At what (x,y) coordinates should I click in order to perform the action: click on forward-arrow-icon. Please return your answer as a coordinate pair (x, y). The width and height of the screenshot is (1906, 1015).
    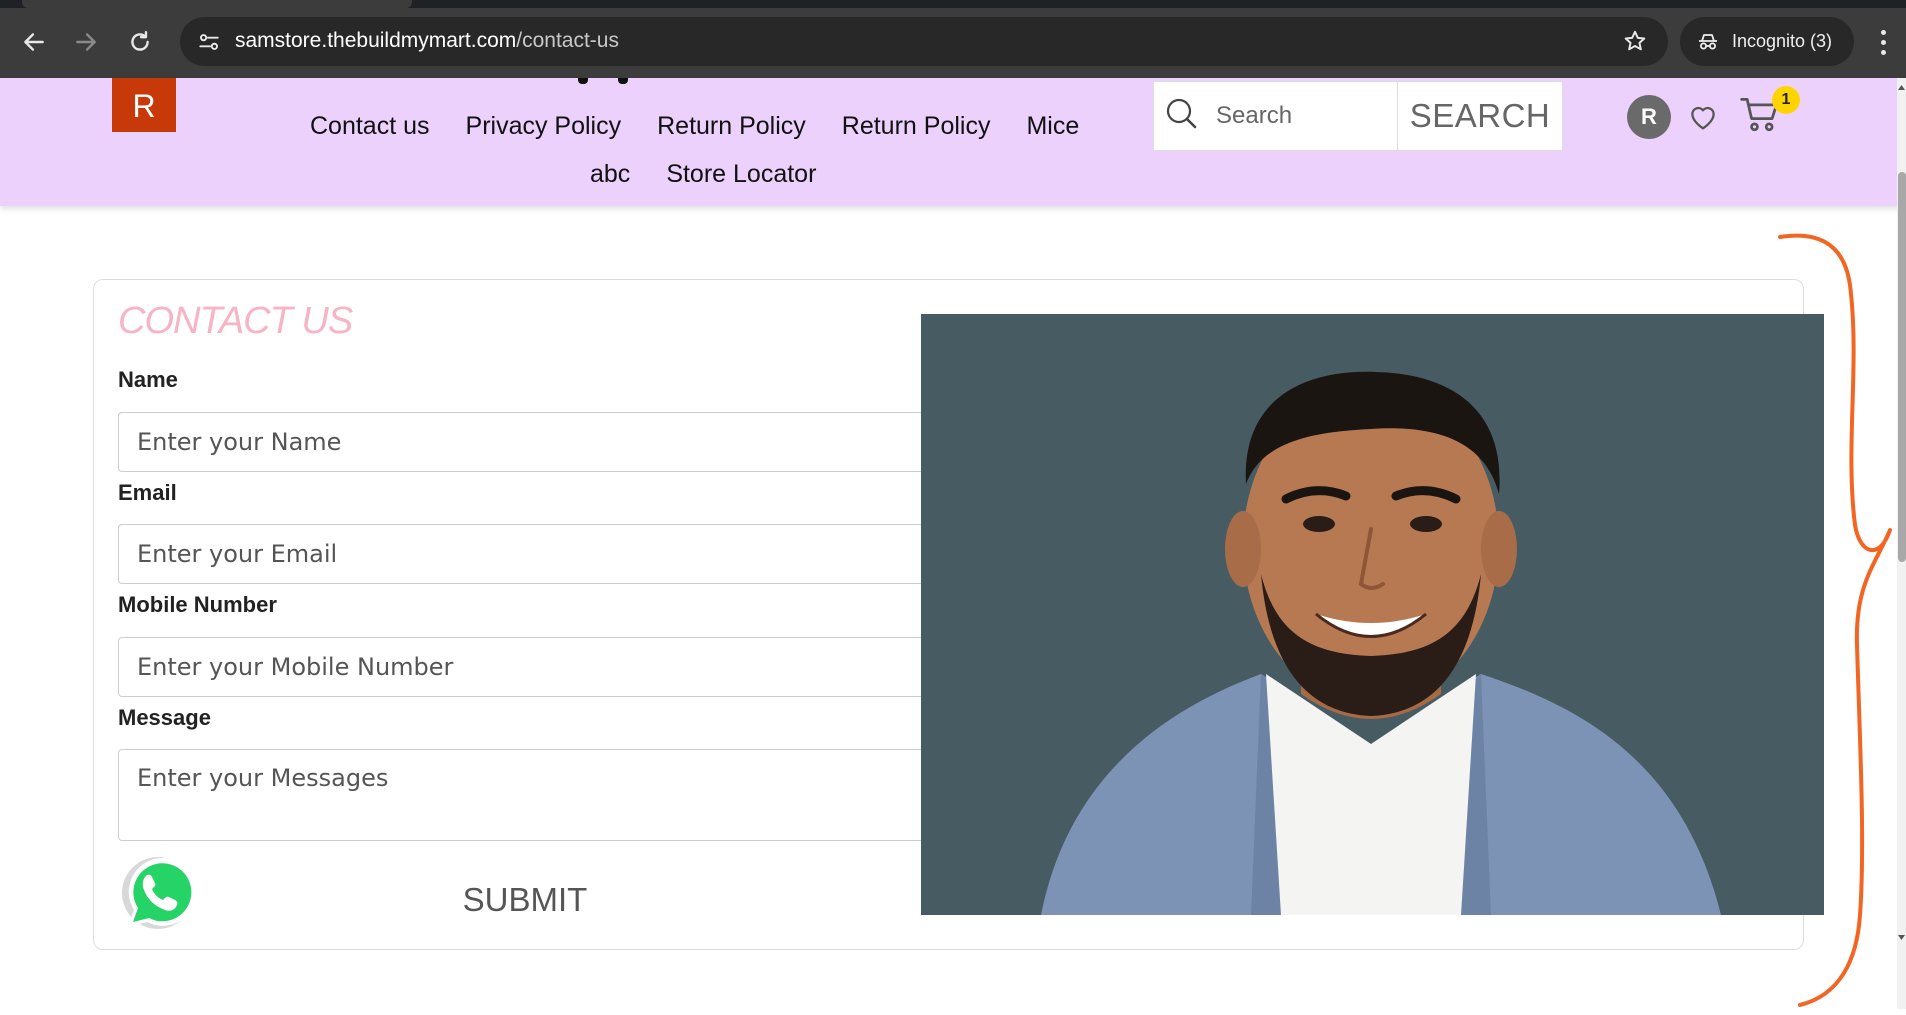
    Looking at the image, I should click on (86, 42).